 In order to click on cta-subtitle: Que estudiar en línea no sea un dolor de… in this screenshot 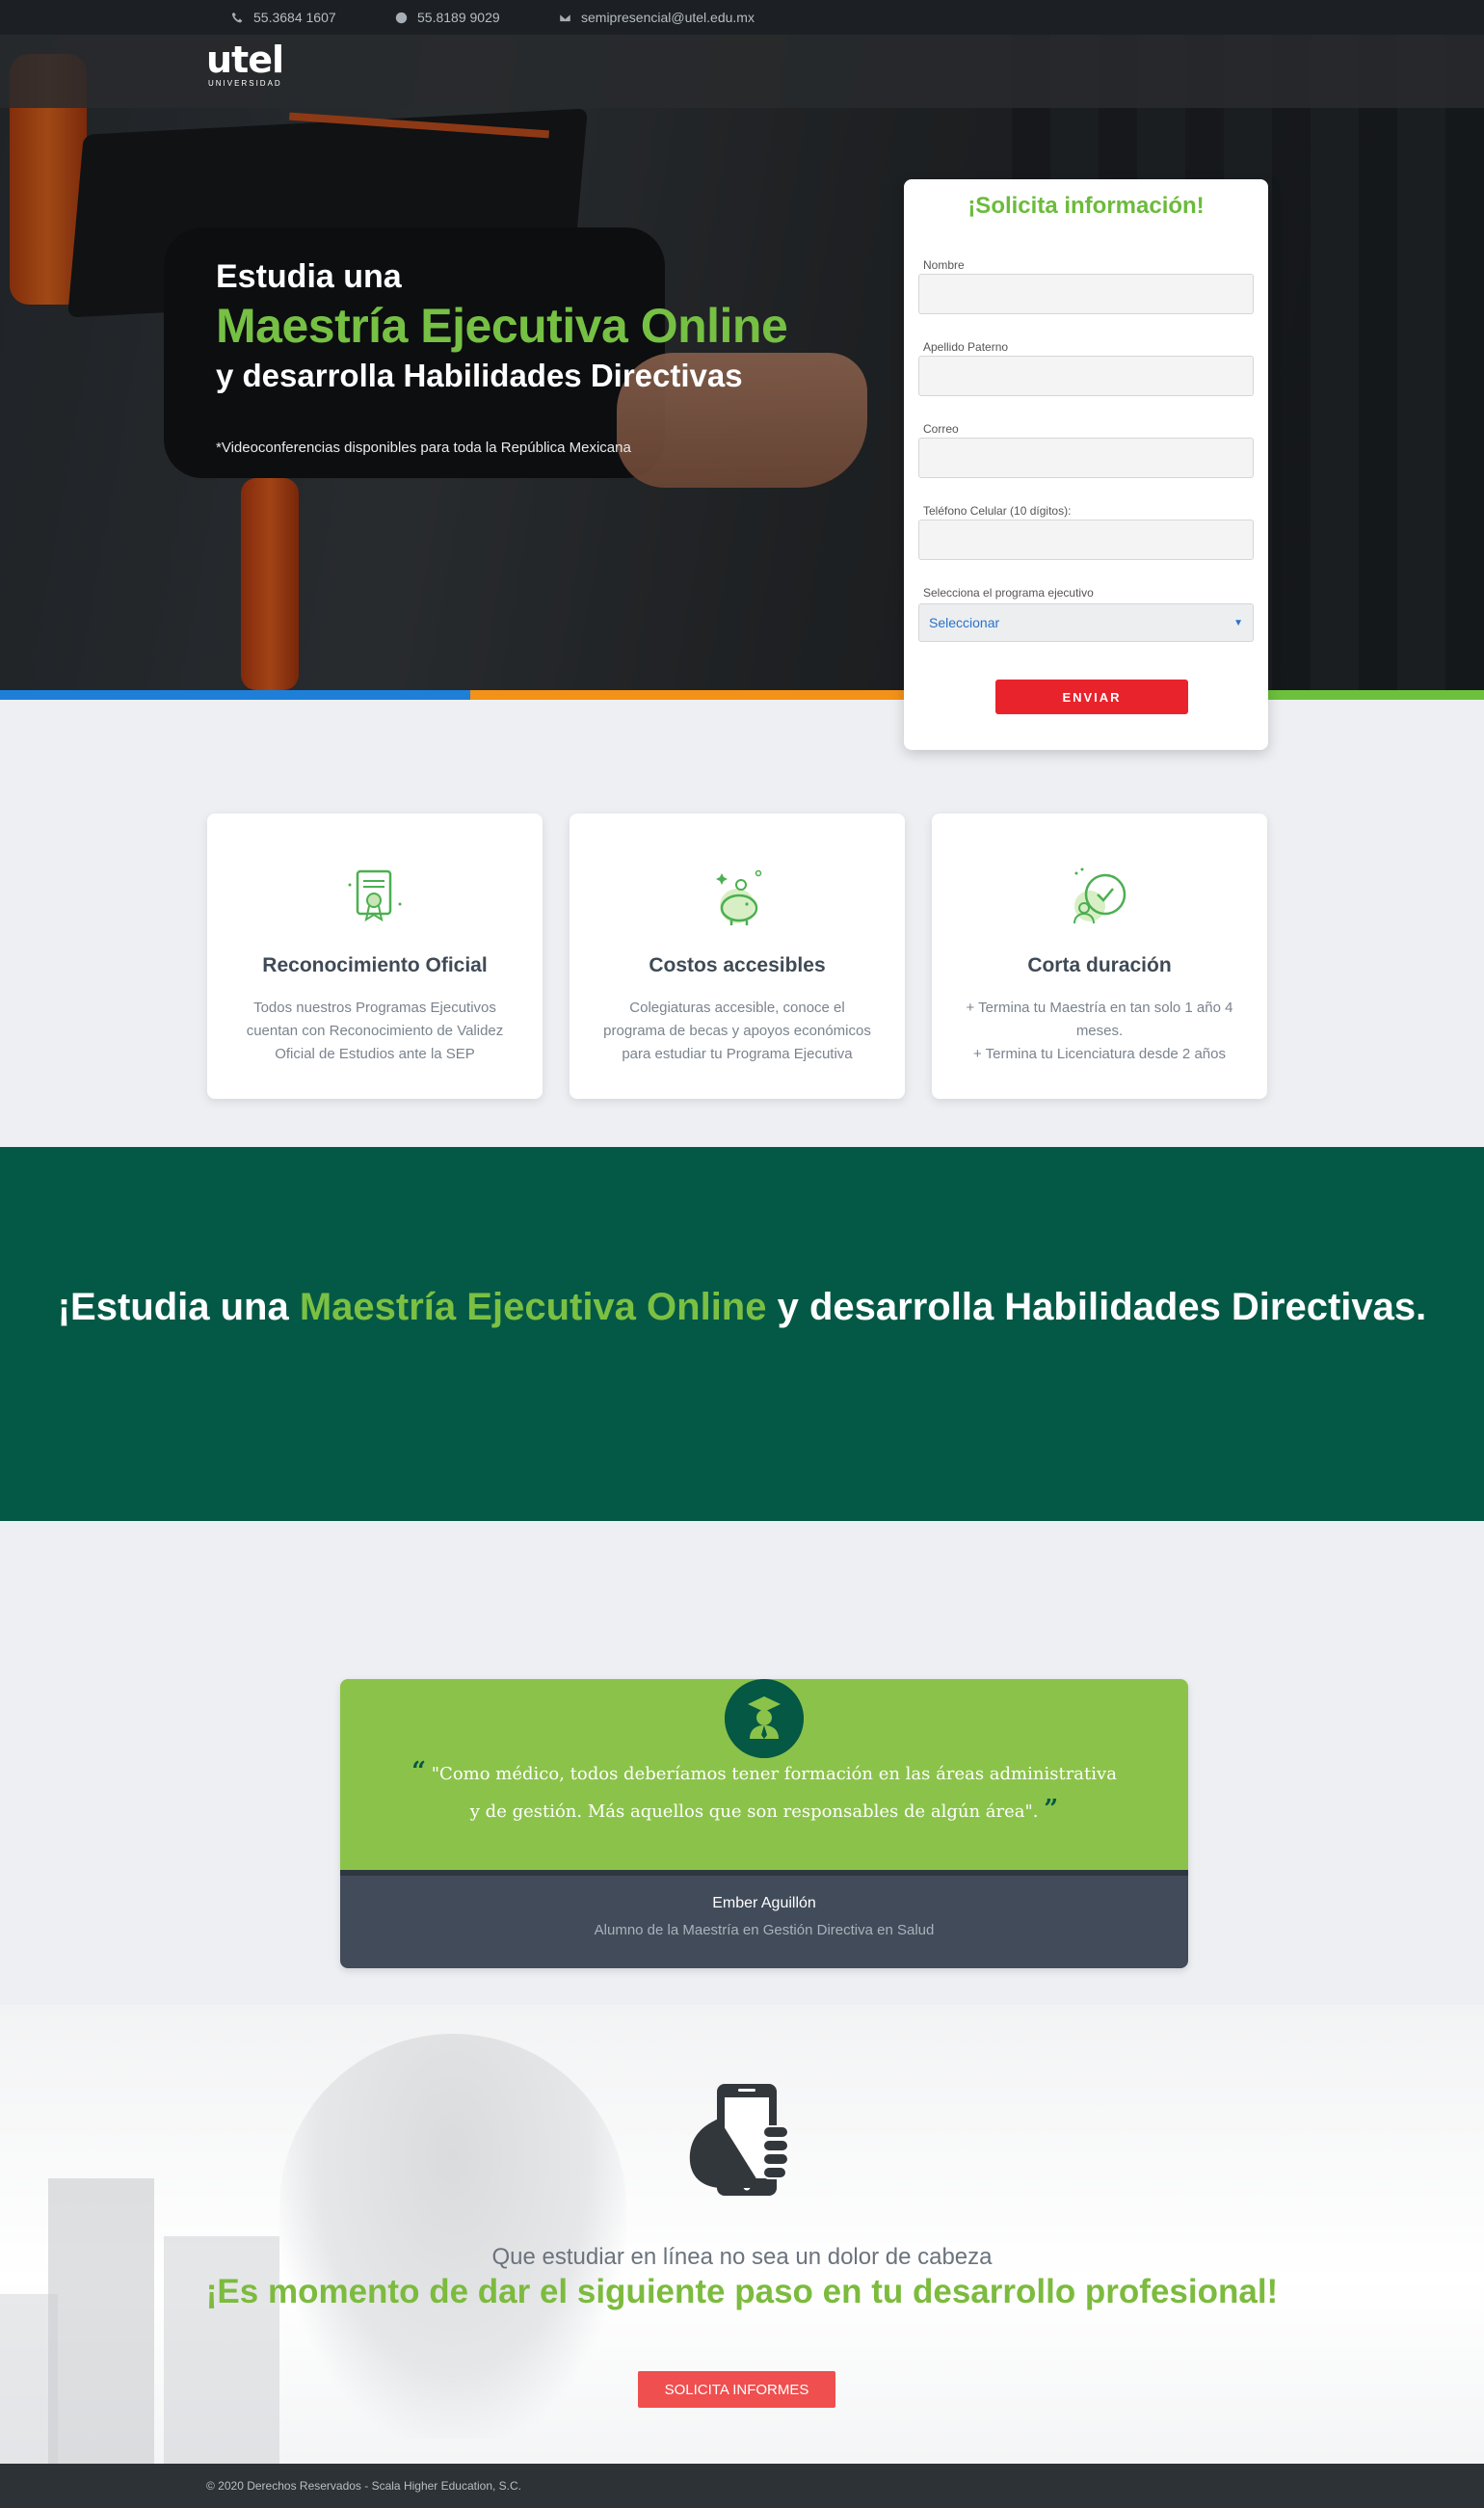, I will do `click(742, 2257)`.